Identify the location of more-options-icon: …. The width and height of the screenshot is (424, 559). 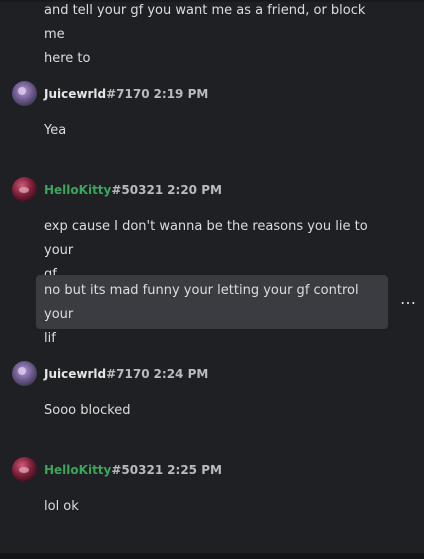
(408, 299).